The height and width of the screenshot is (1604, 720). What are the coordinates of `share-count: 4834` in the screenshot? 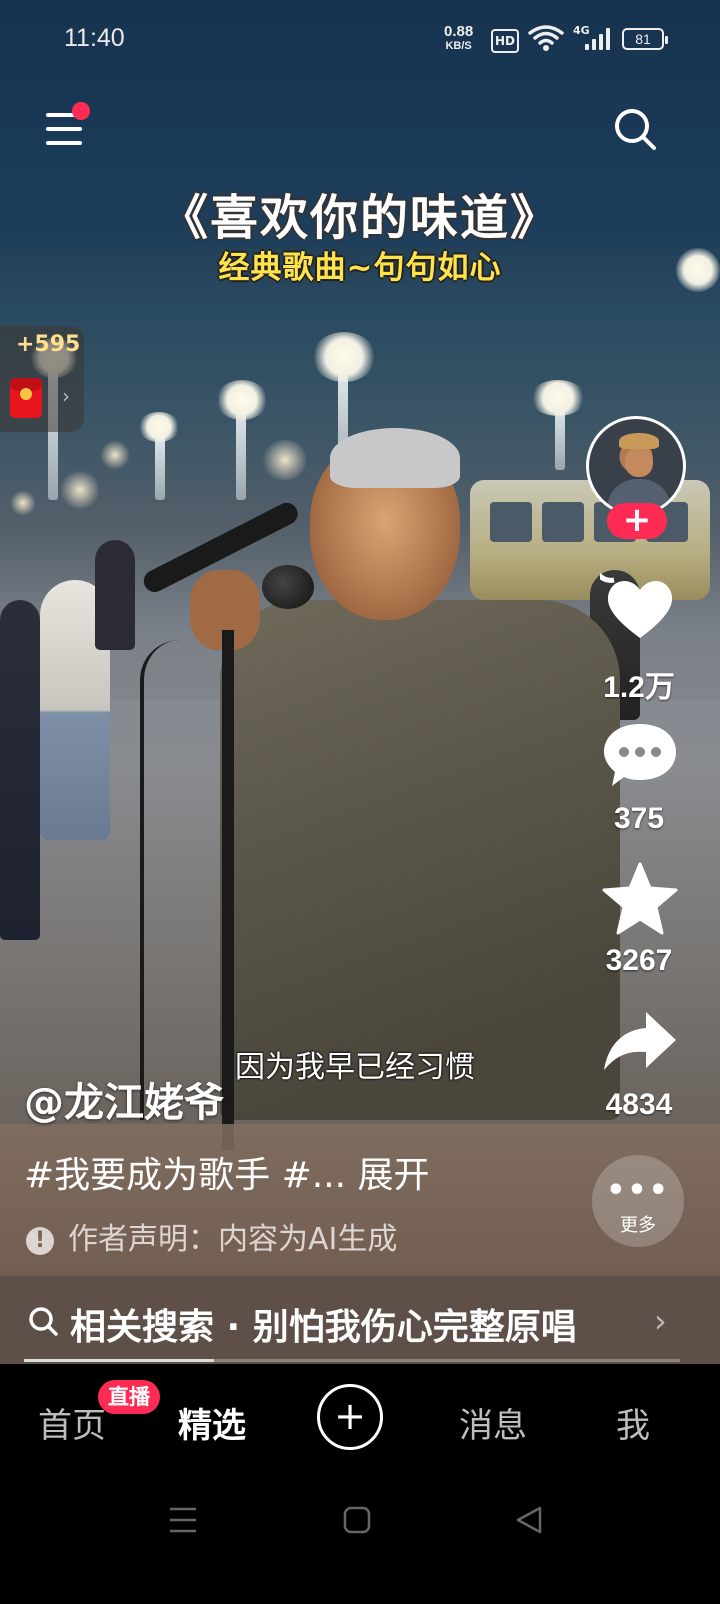 It's located at (639, 1104).